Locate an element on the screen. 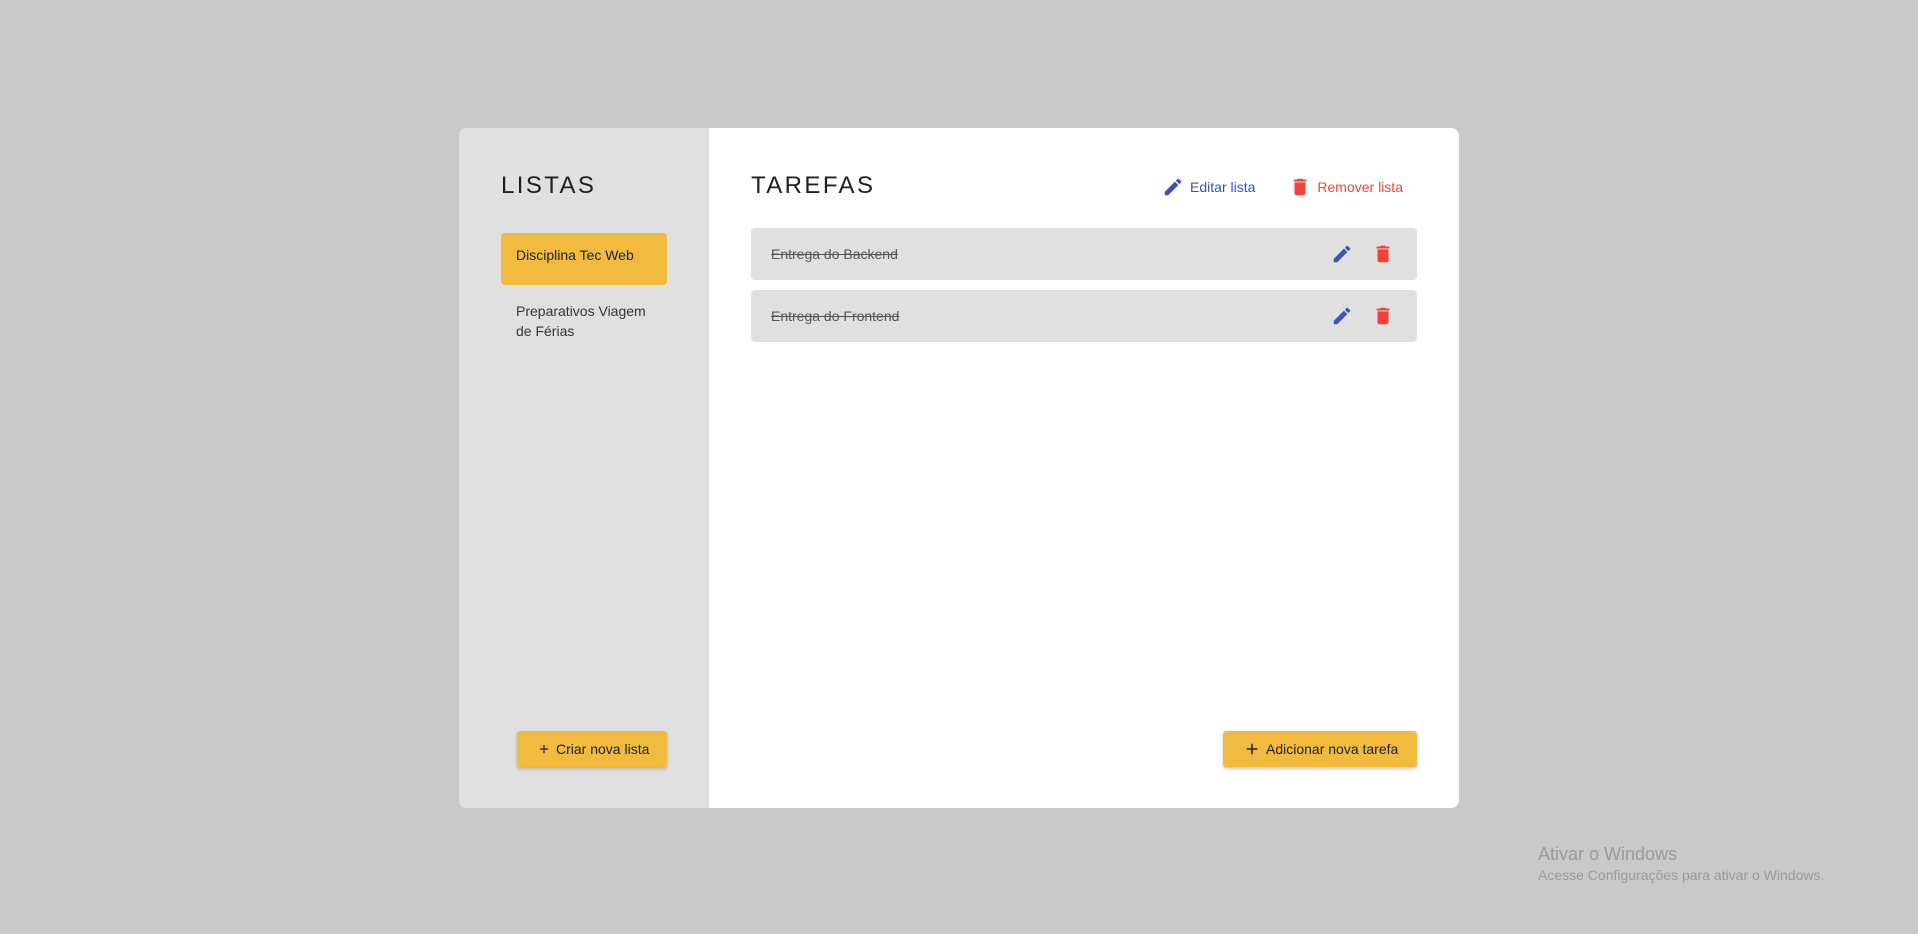  add-task-button: Adicionar nova tarefa is located at coordinates (1320, 749).